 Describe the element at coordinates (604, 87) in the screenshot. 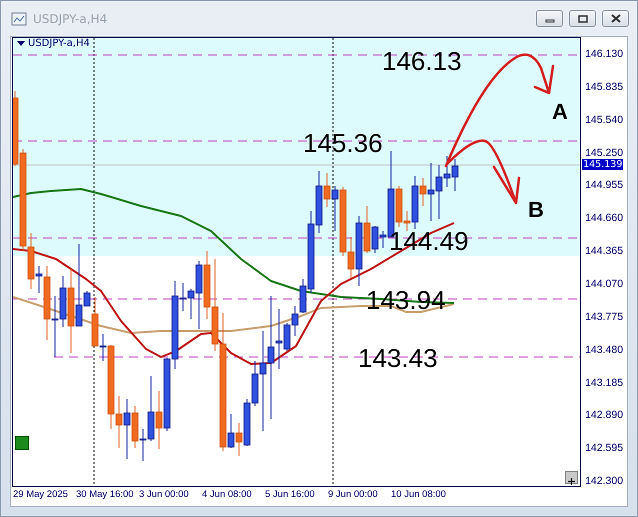

I see `price-tick-label: 145.835` at that location.